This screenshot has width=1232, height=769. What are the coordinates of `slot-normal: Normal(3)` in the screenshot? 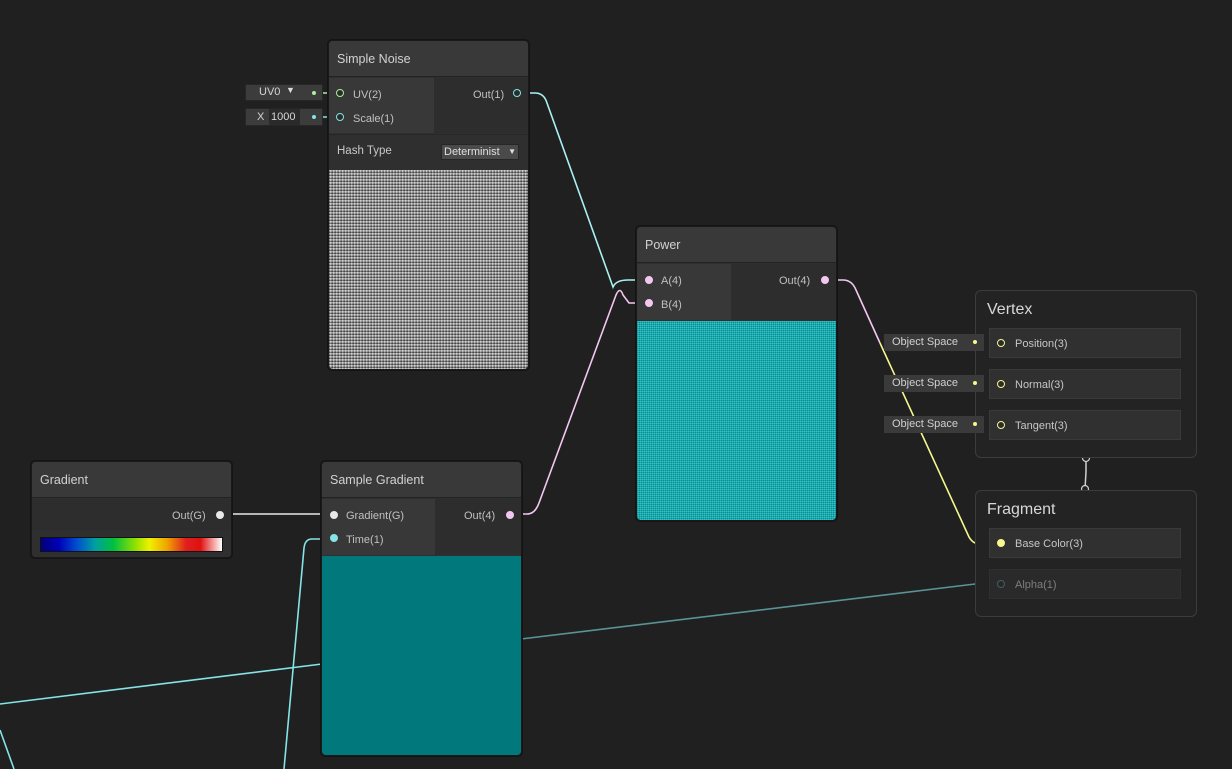 It's located at (1085, 384).